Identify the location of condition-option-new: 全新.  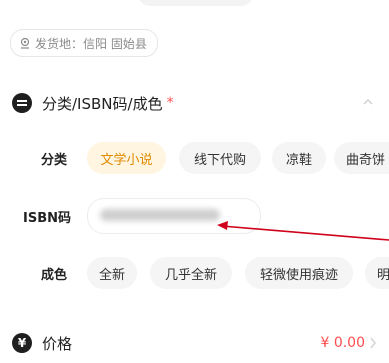
(112, 273).